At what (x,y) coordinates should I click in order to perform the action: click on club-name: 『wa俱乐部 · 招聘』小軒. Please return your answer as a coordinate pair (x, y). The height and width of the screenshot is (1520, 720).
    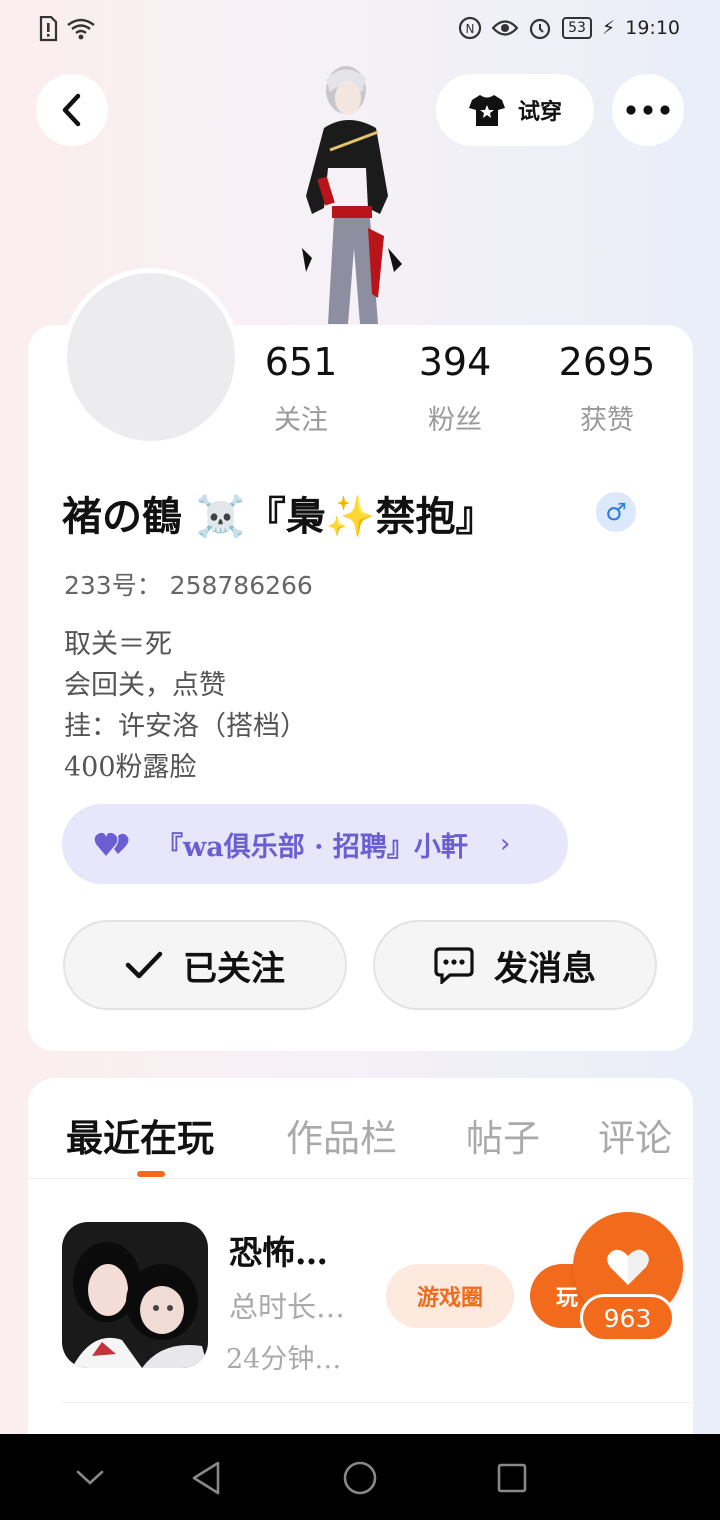
    Looking at the image, I should click on (312, 847).